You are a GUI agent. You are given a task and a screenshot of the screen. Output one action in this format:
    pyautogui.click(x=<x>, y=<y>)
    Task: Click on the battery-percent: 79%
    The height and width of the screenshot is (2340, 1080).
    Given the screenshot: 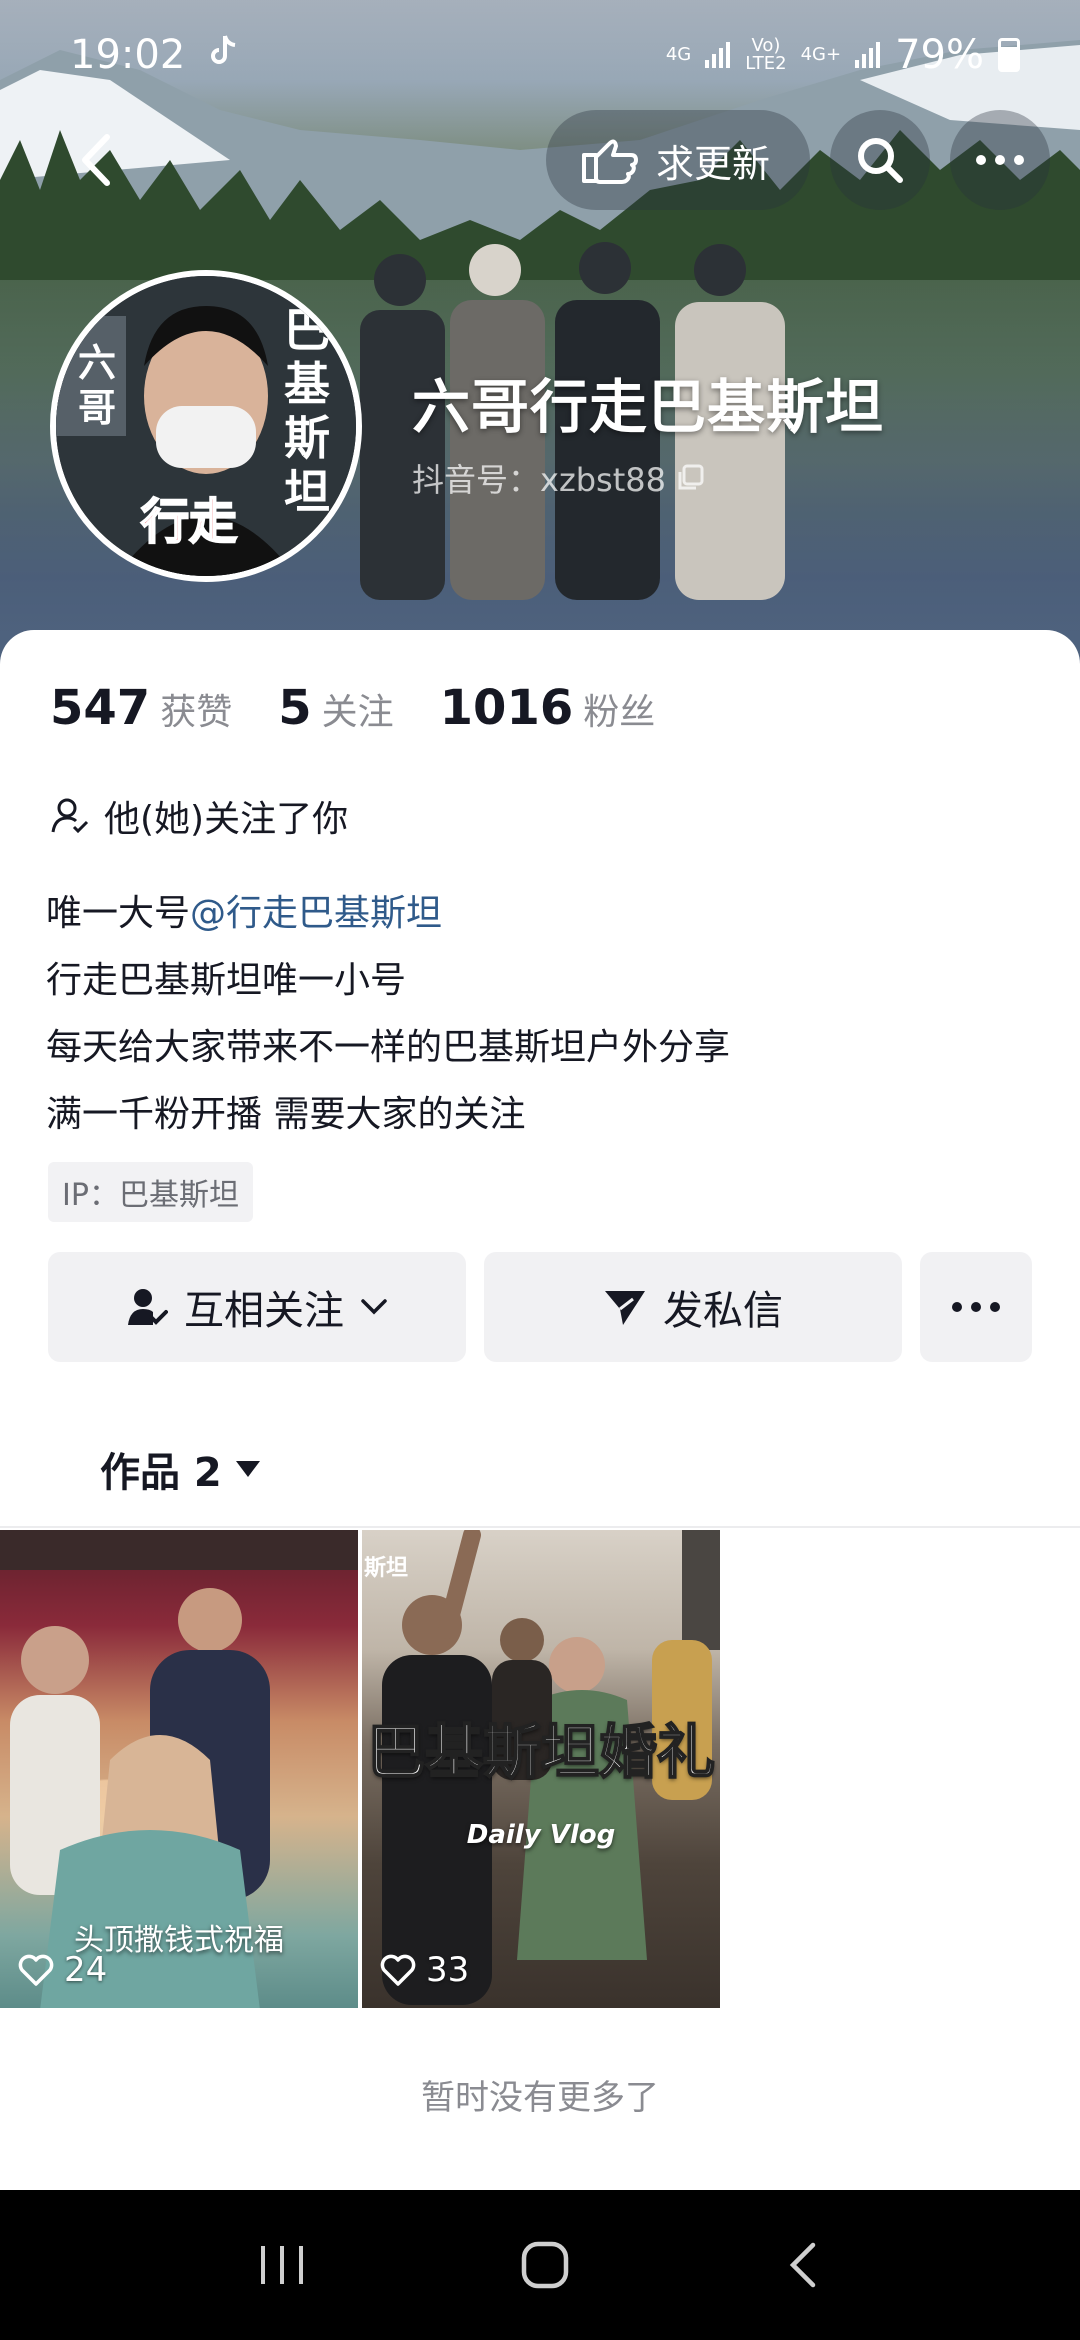 What is the action you would take?
    pyautogui.click(x=939, y=55)
    